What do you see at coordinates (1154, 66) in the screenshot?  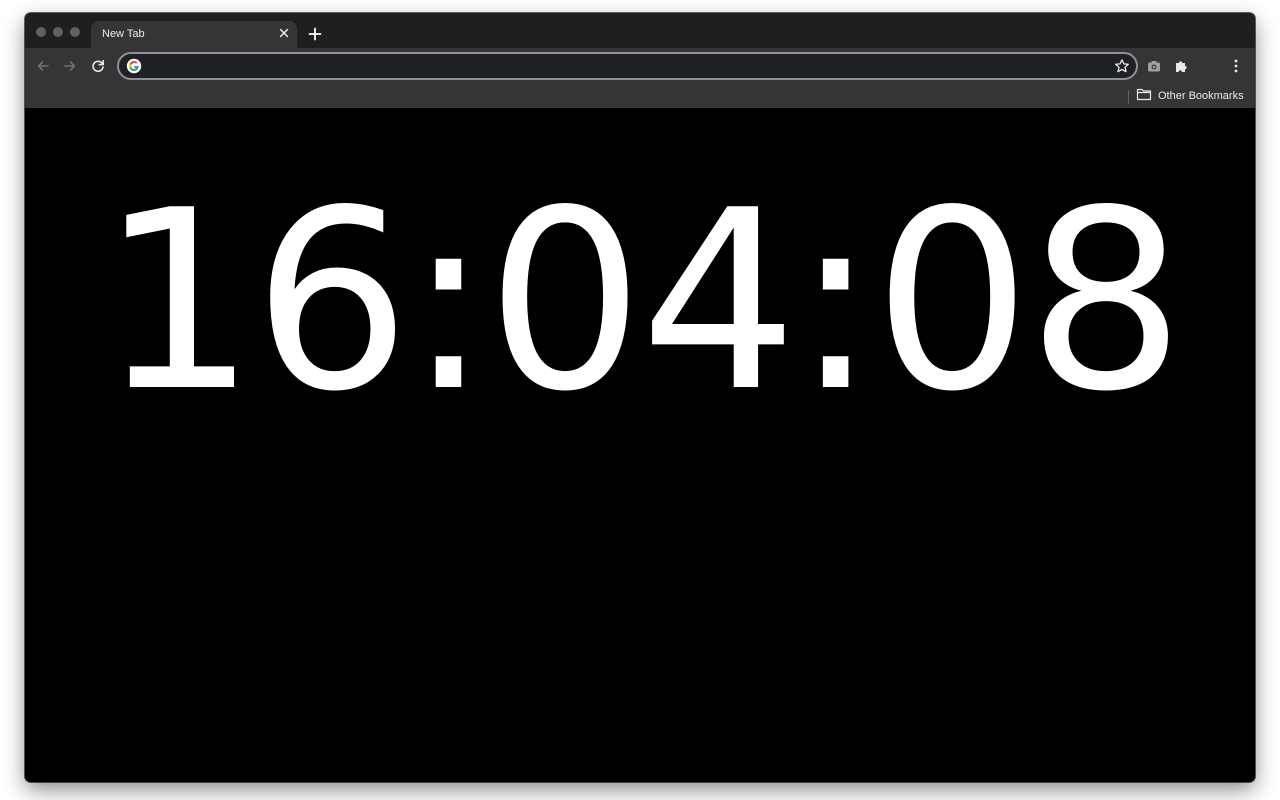 I see `camera-icon` at bounding box center [1154, 66].